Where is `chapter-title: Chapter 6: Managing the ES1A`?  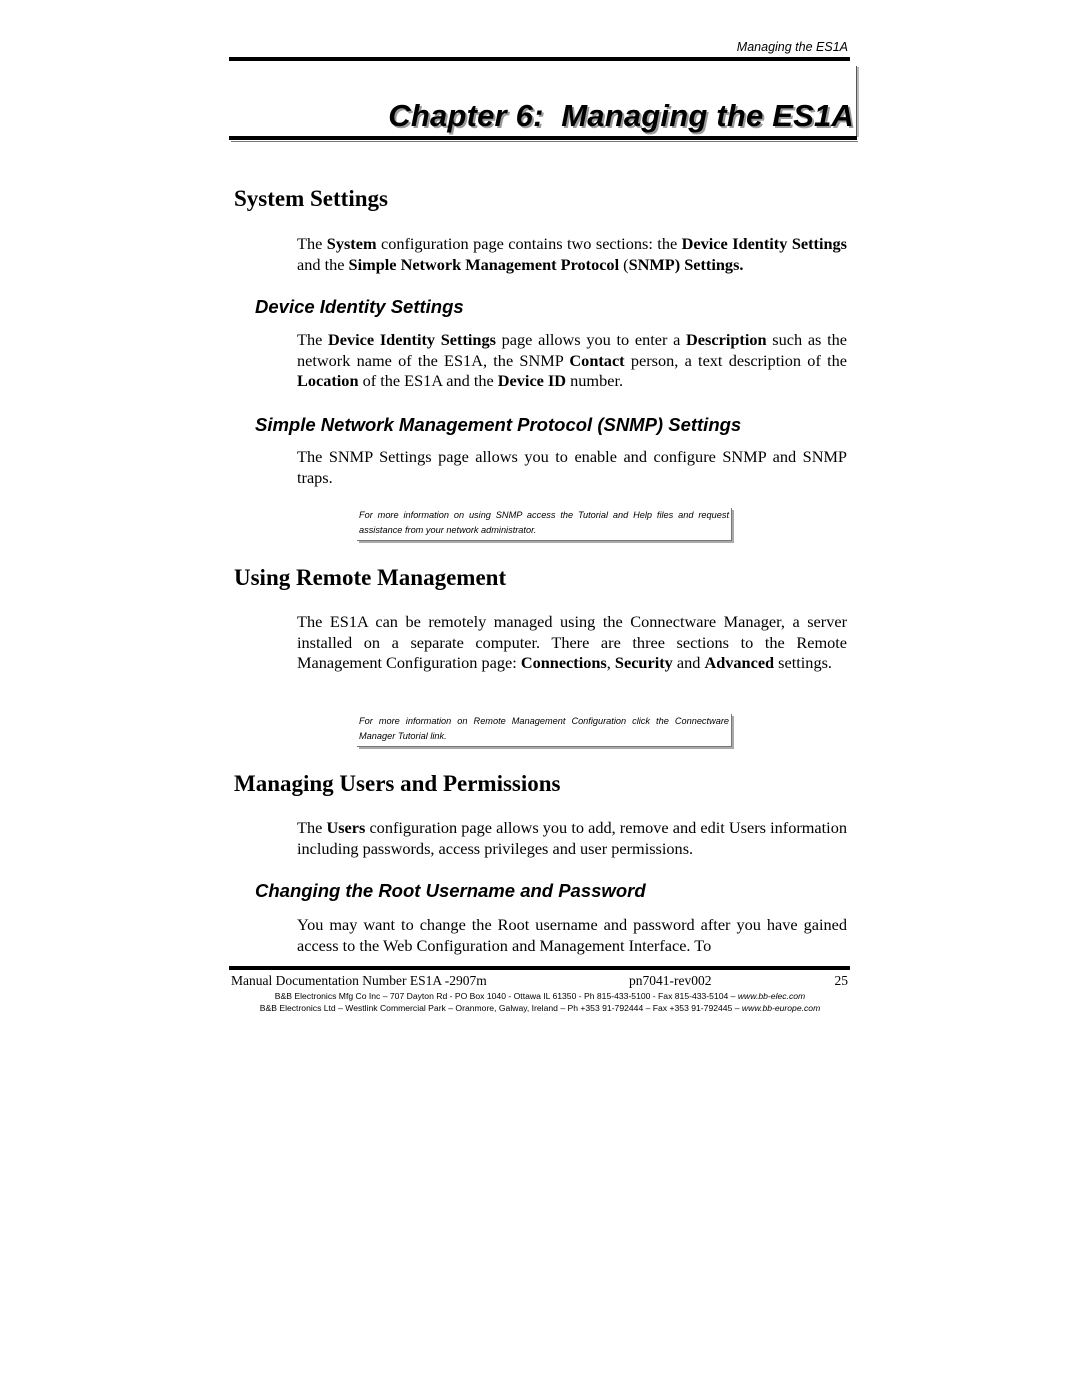 chapter-title: Chapter 6: Managing the ES1A is located at coordinates (621, 115).